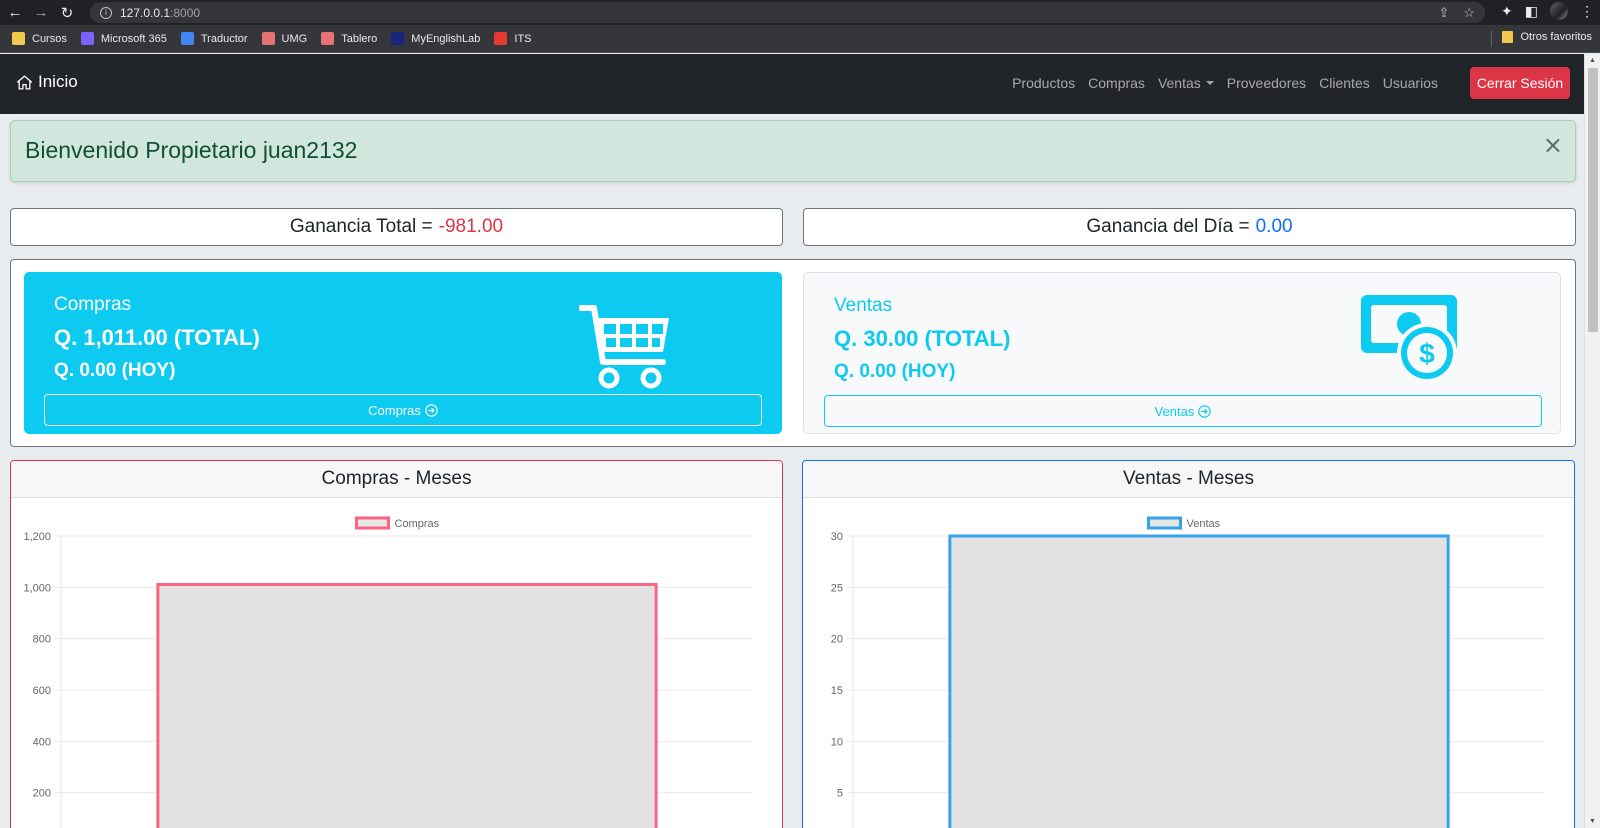 The width and height of the screenshot is (1600, 828). I want to click on y-tick-label: 800, so click(42, 640).